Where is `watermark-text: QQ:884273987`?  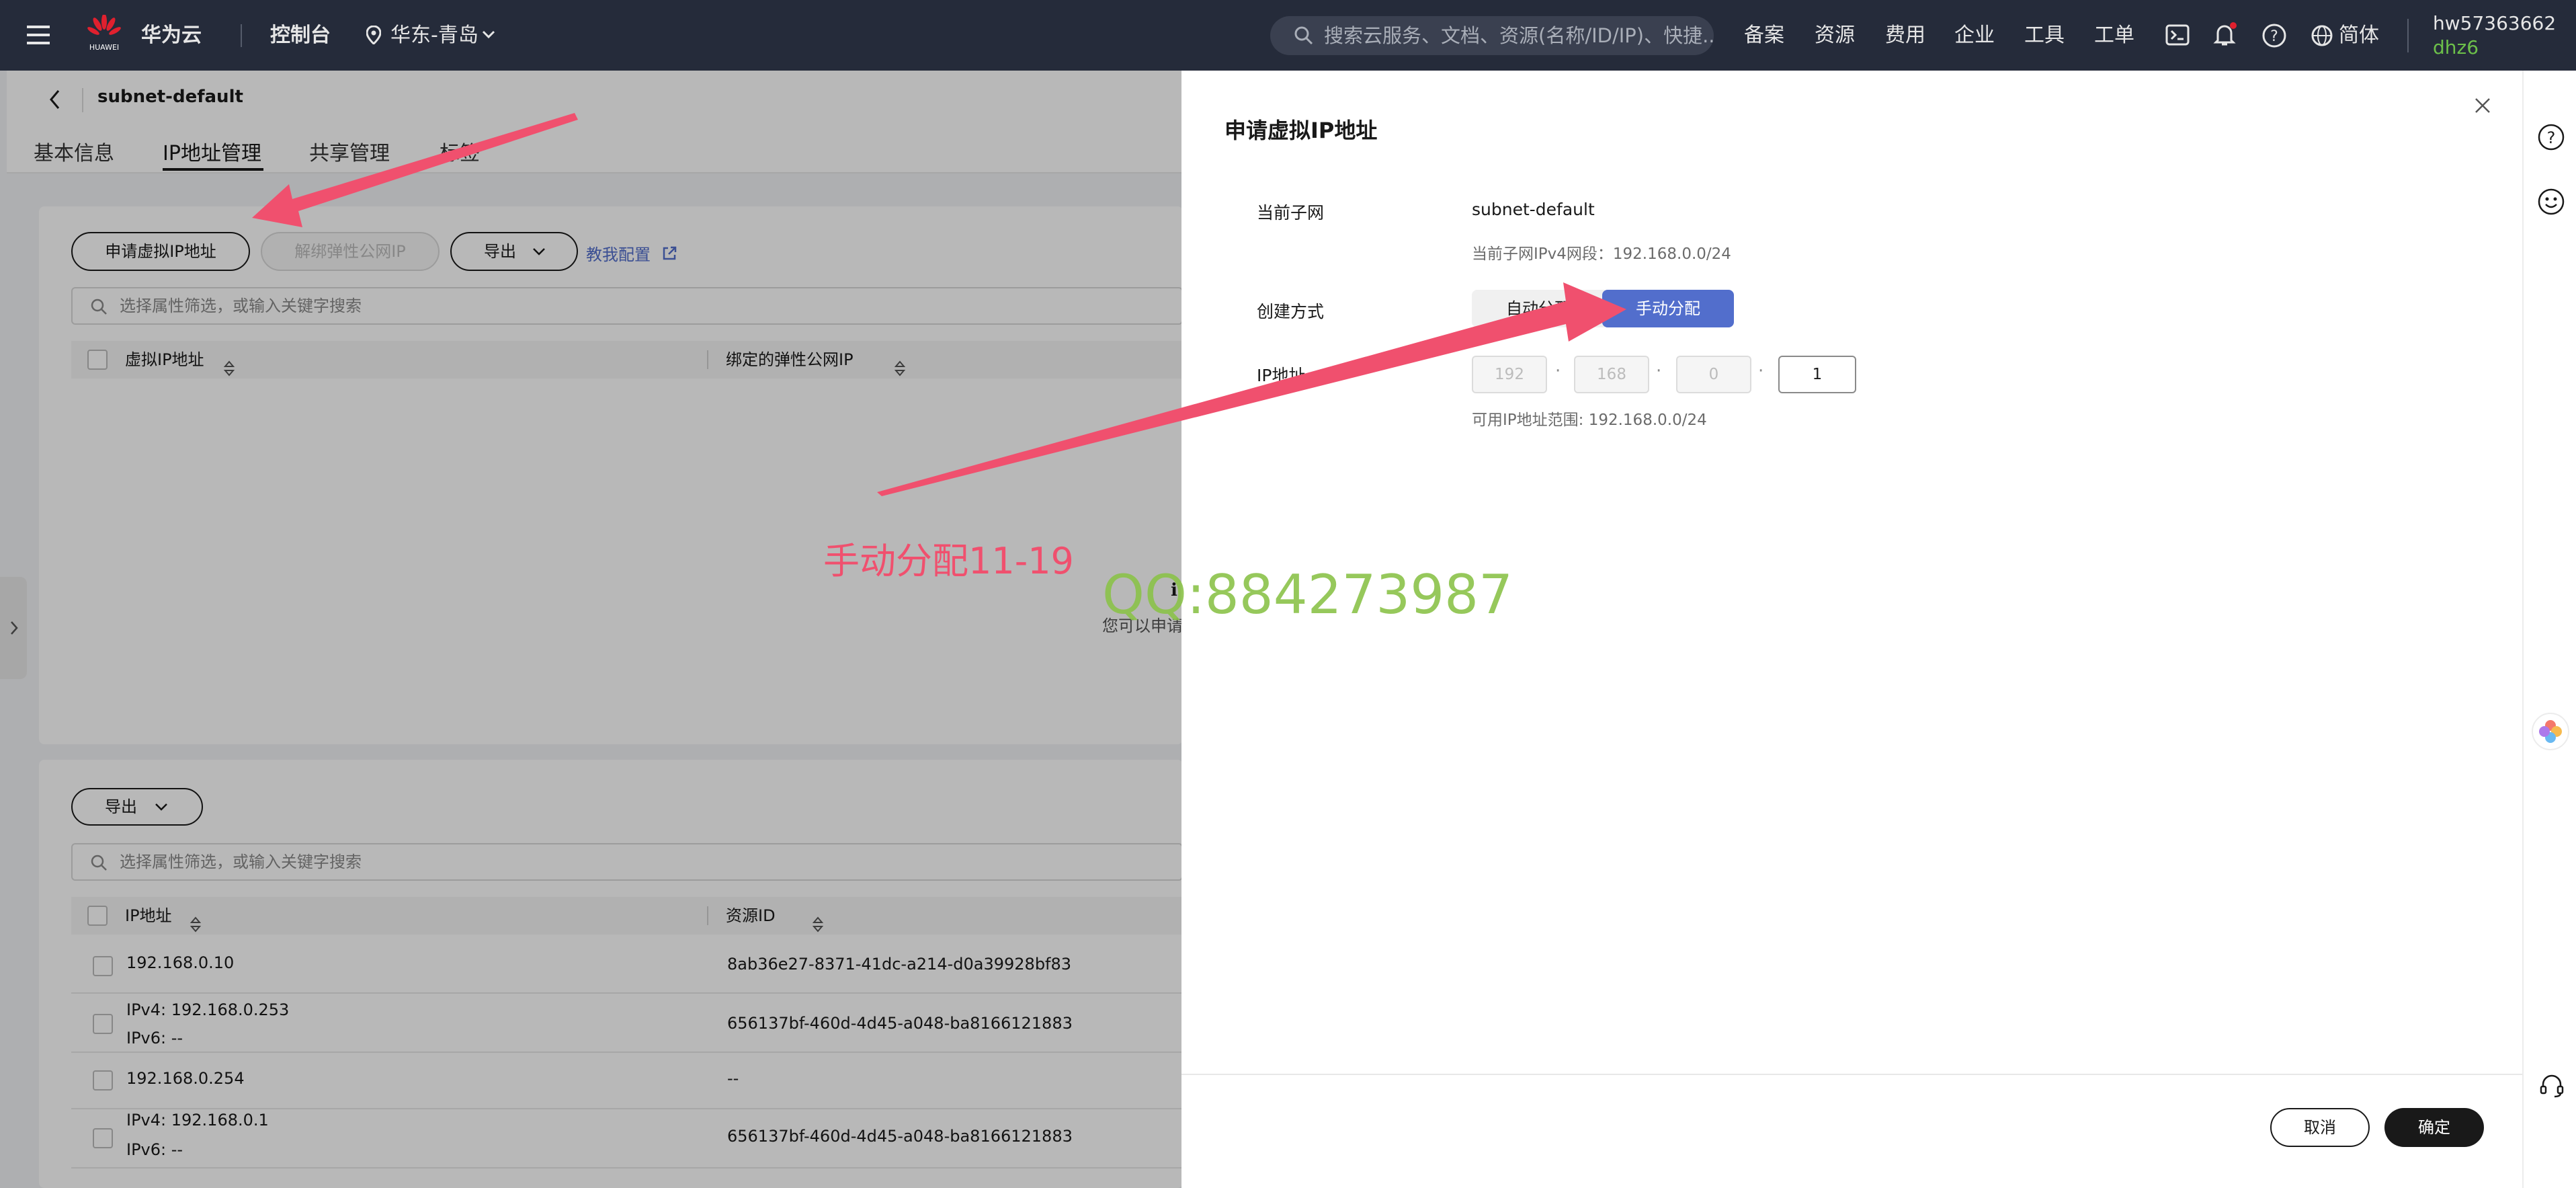 watermark-text: QQ:884273987 is located at coordinates (1307, 595).